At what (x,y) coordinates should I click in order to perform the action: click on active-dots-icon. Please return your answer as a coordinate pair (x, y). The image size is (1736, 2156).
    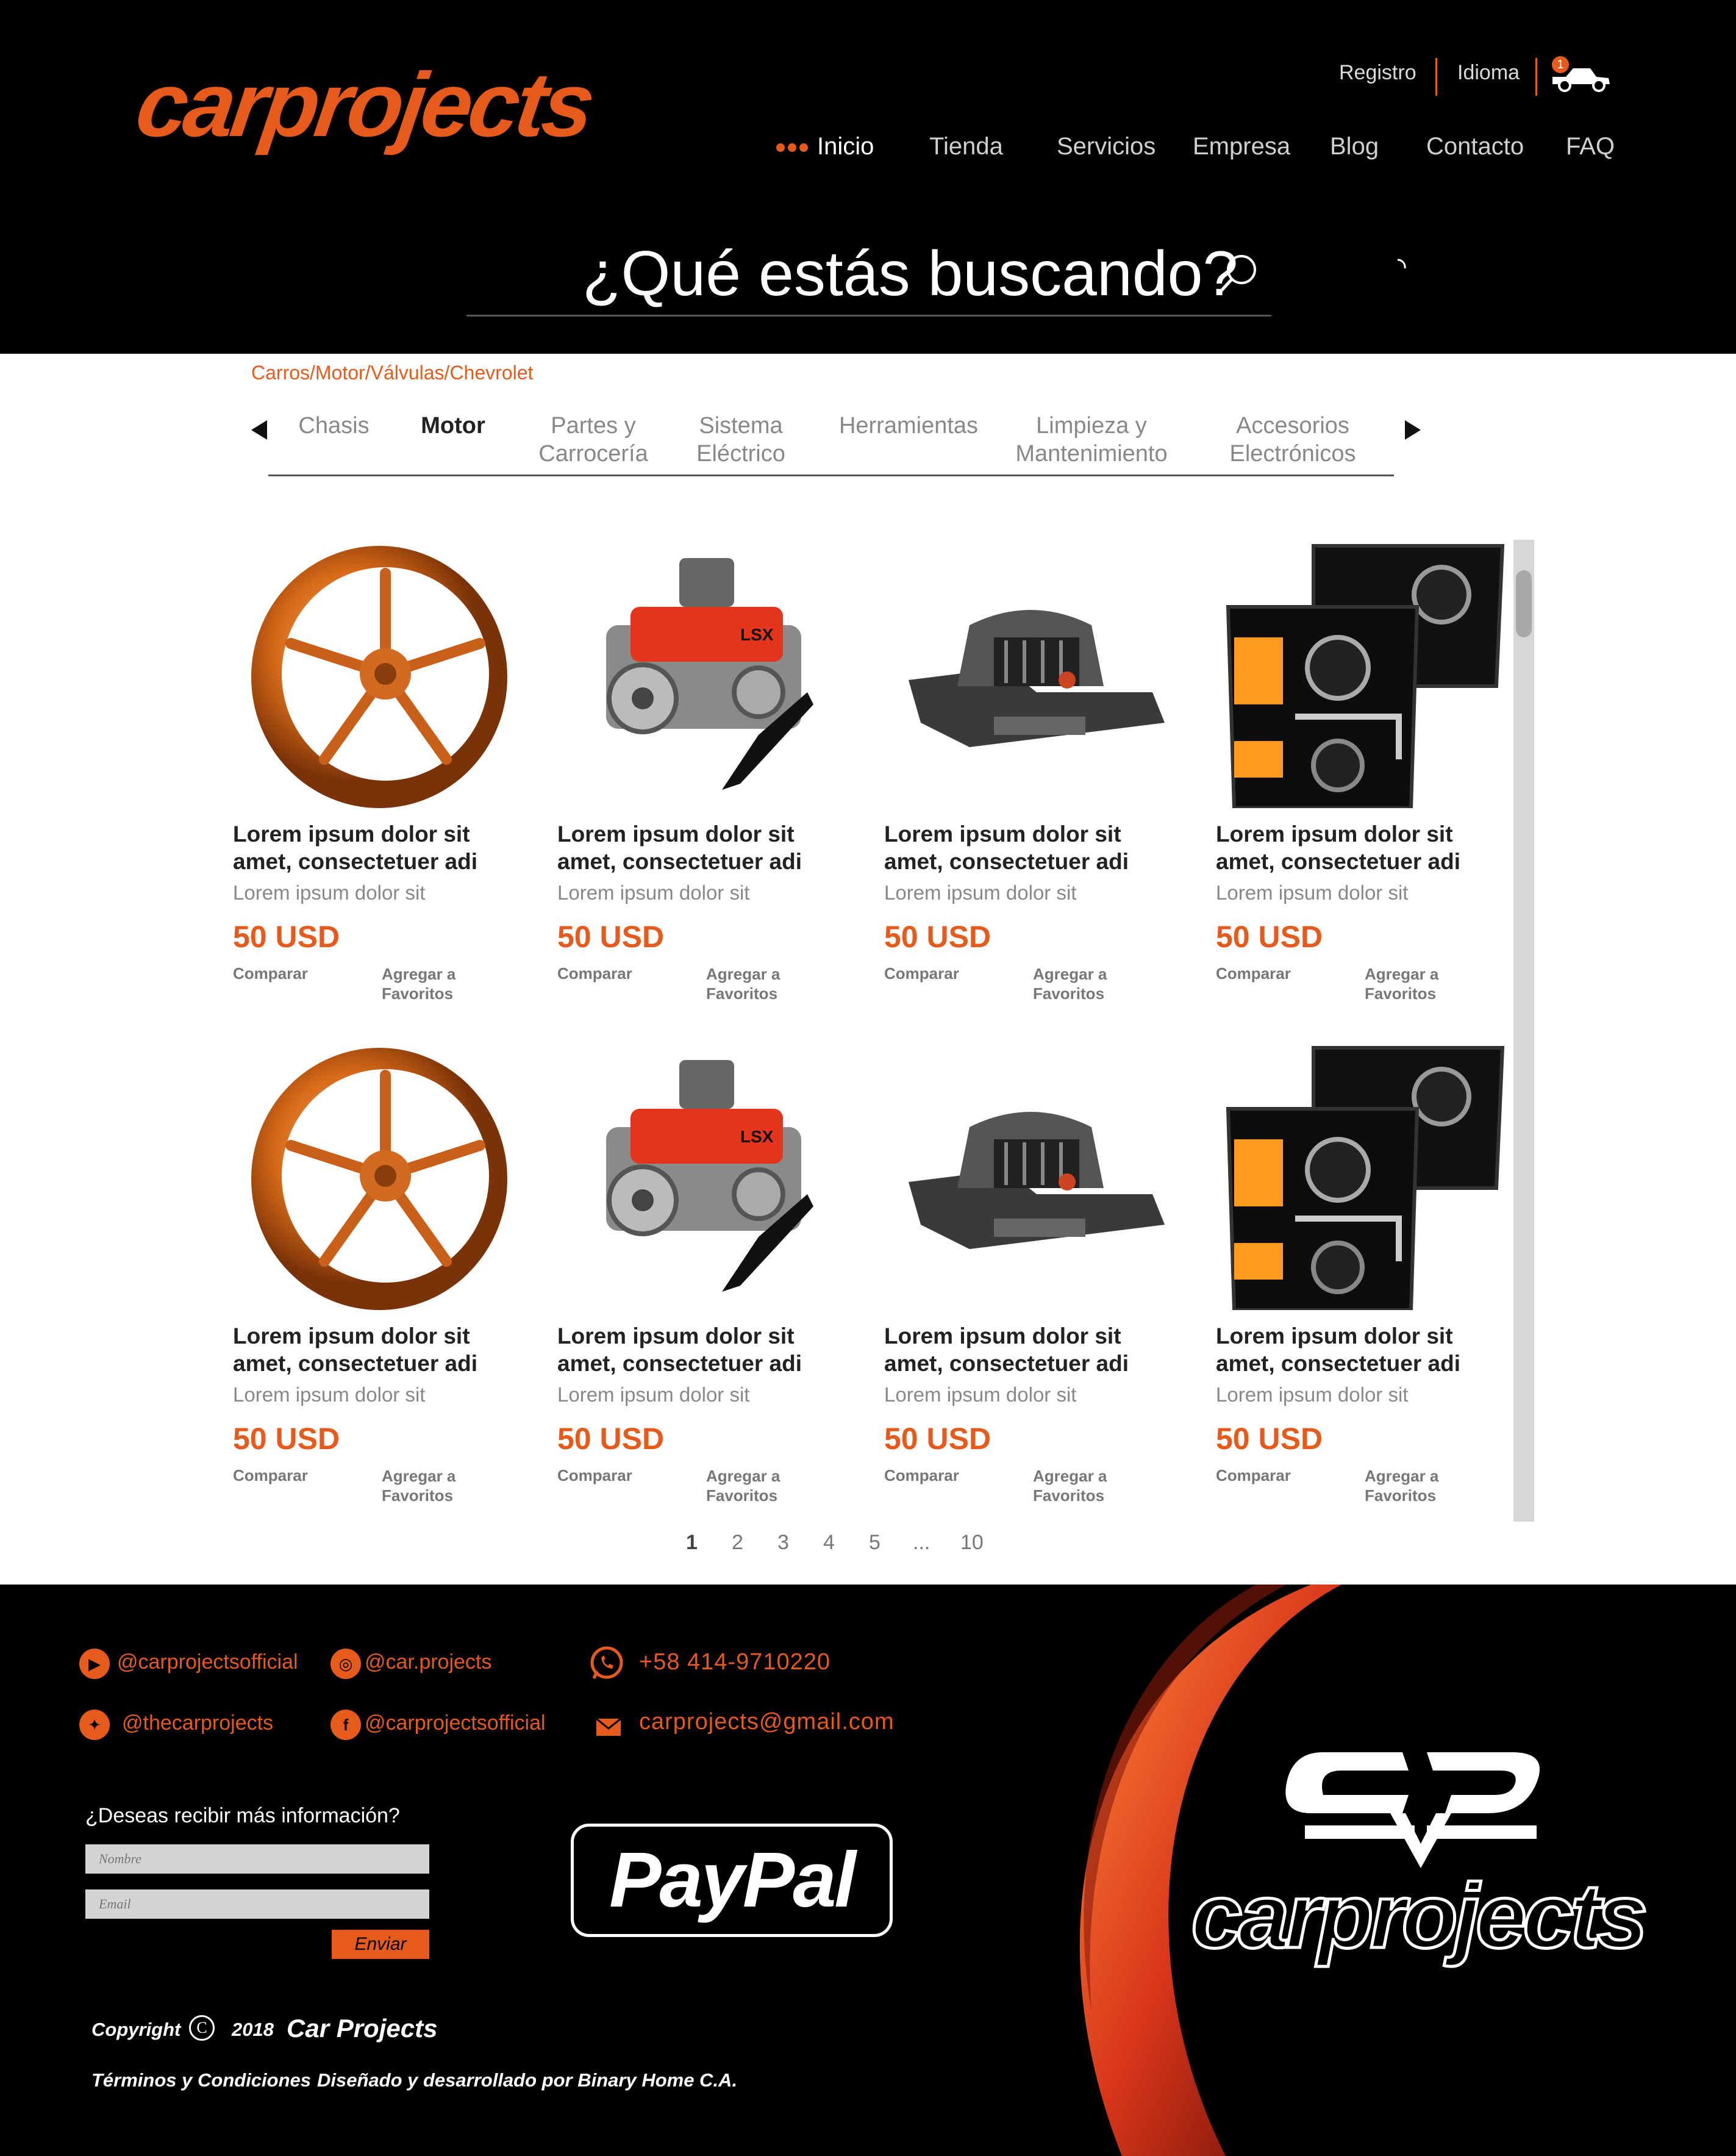
    Looking at the image, I should click on (792, 147).